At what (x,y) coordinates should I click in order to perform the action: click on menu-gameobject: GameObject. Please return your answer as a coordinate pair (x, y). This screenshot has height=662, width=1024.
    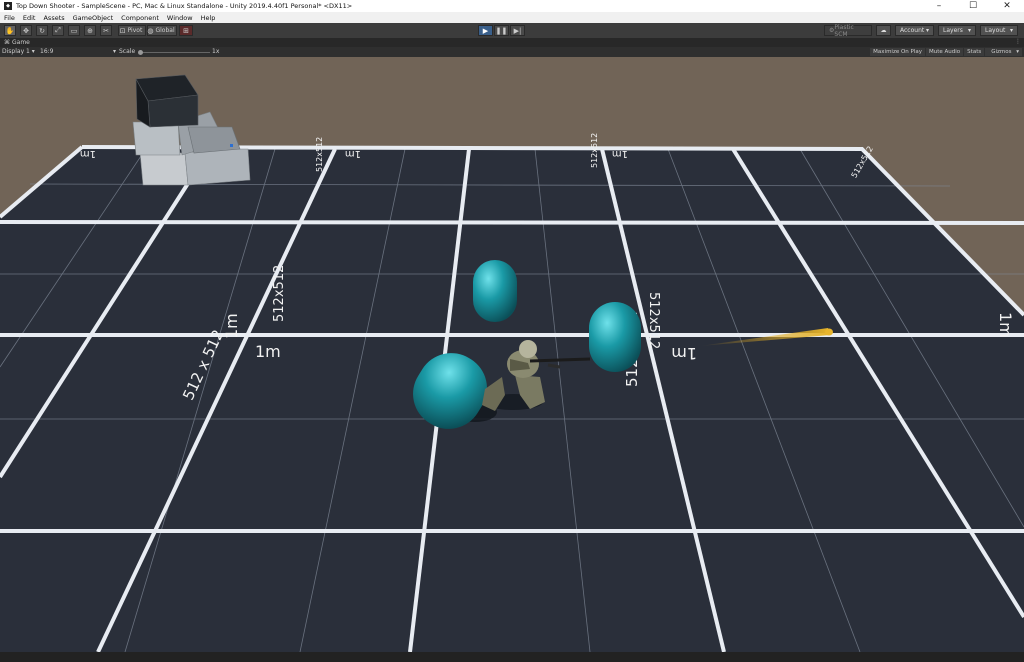
    Looking at the image, I should click on (93, 18).